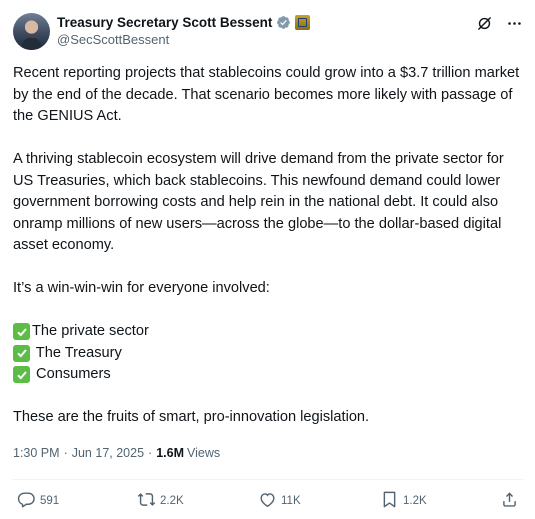  I want to click on reply-count: 591, so click(50, 501).